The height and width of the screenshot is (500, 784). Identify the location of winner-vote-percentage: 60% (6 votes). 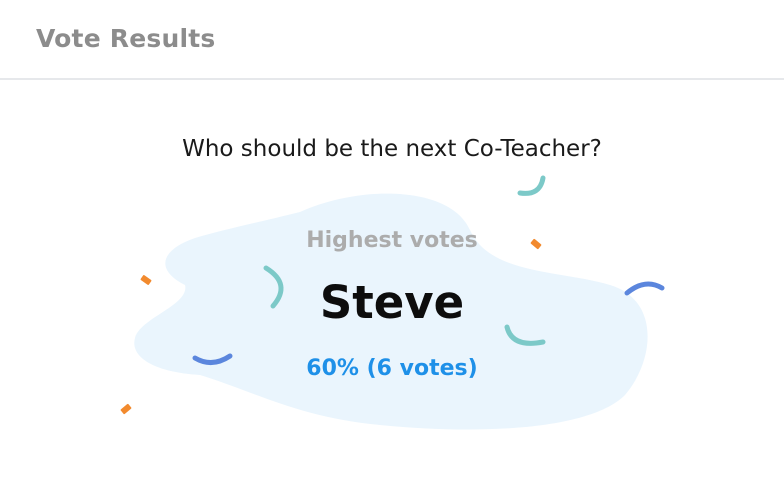
(392, 368).